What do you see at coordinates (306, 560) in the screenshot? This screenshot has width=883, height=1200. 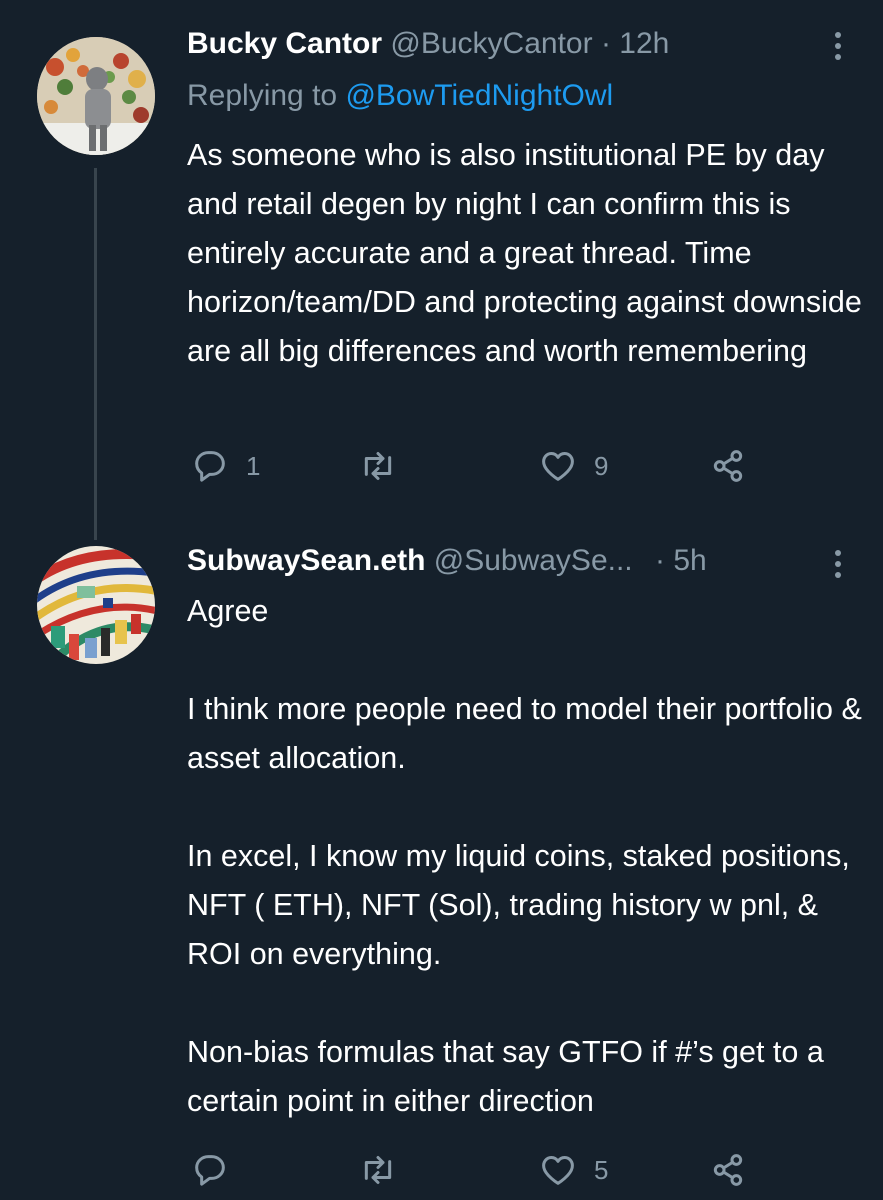 I see `display-name: SubwaySean.eth` at bounding box center [306, 560].